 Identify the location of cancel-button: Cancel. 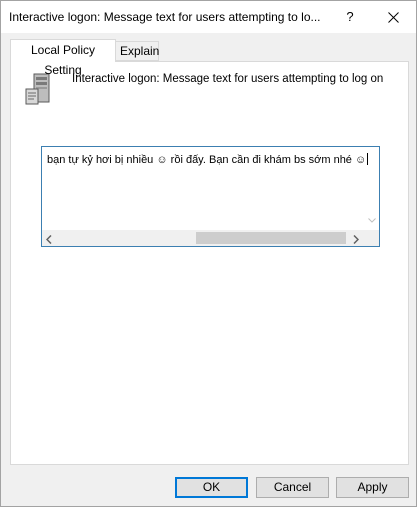
(292, 487).